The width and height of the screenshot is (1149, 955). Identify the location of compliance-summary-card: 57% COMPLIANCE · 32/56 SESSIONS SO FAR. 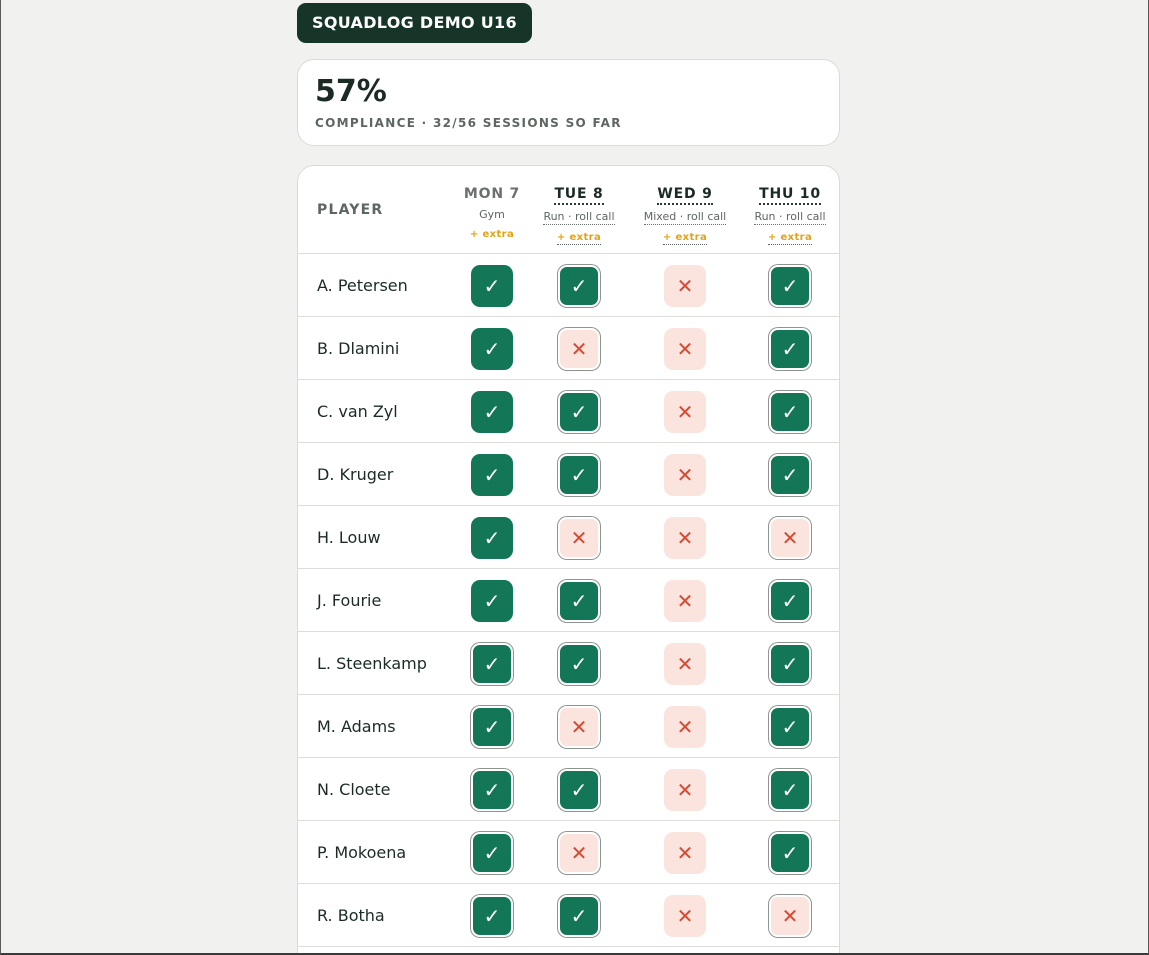
(568, 102).